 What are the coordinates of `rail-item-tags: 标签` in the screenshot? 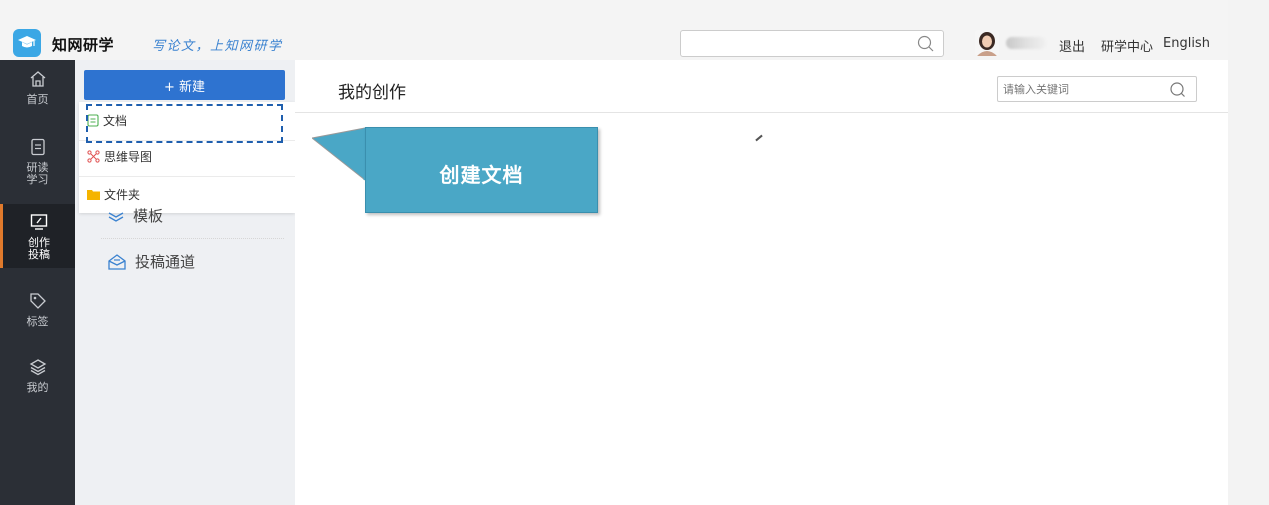 It's located at (37, 313).